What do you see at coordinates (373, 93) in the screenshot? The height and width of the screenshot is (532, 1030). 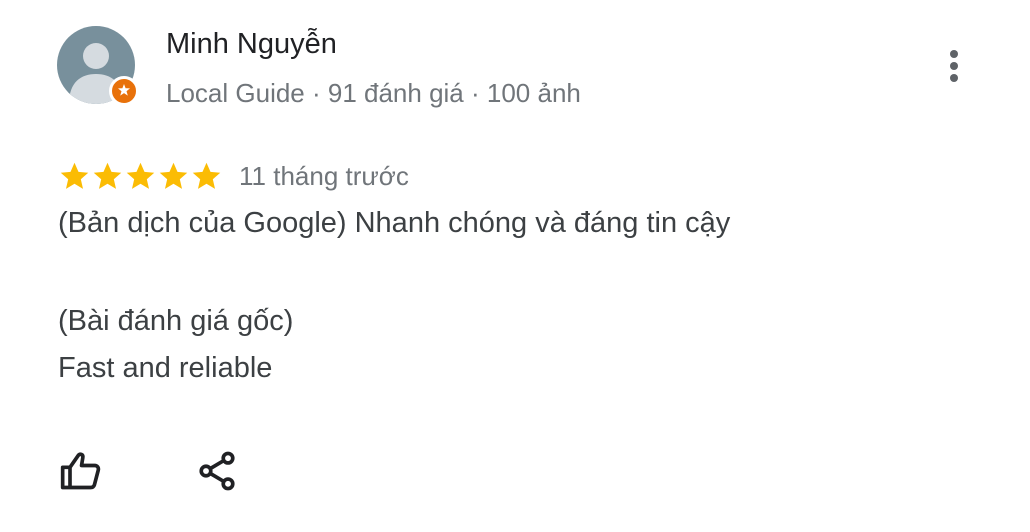 I see `author-meta: Local Guide · 91 đánh giá · 100 ảnh` at bounding box center [373, 93].